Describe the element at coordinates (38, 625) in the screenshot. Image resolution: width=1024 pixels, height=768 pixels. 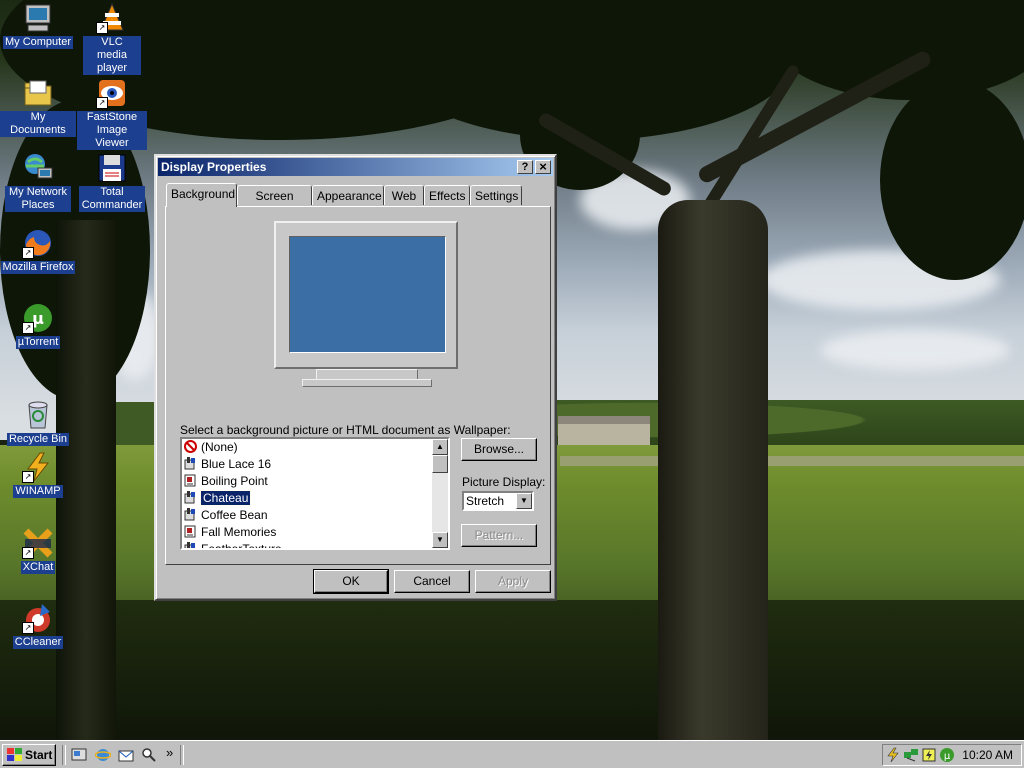
I see `desktop-icon-ccleaner: ↗ CCleaner` at that location.